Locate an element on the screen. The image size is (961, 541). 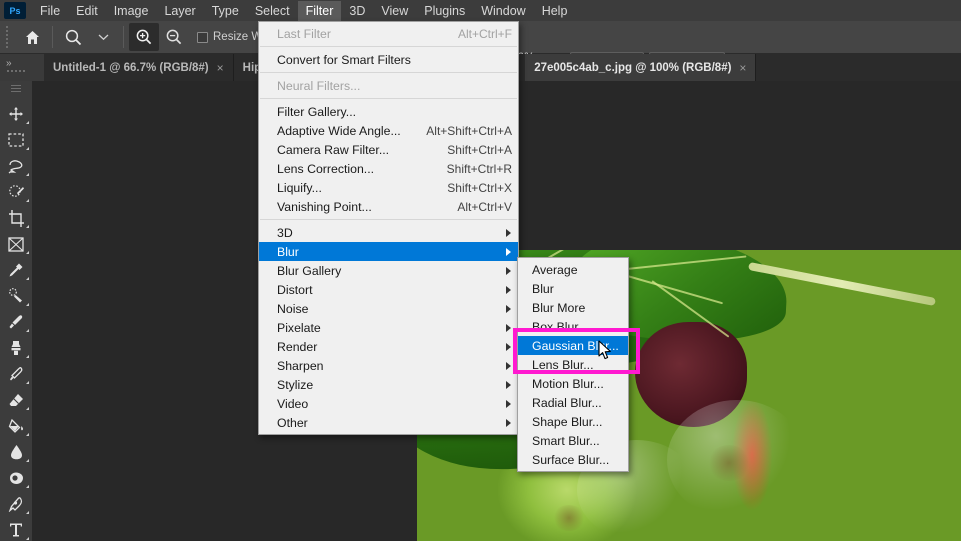
home-icon is located at coordinates (32, 37).